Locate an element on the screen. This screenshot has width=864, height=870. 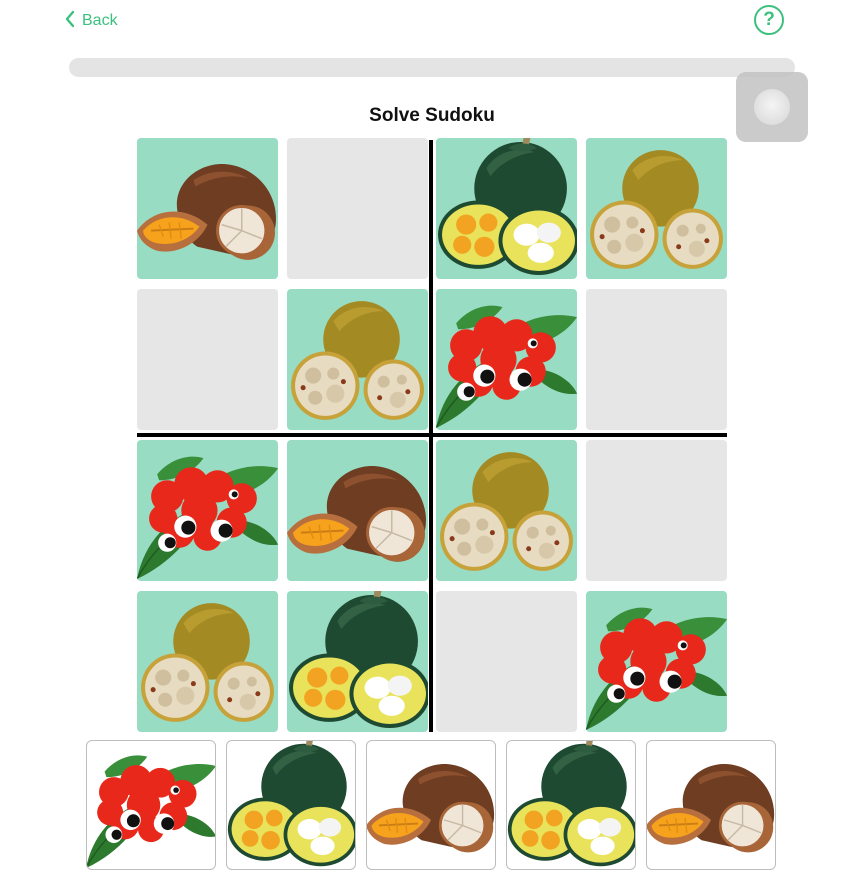
help-button: ? is located at coordinates (769, 20).